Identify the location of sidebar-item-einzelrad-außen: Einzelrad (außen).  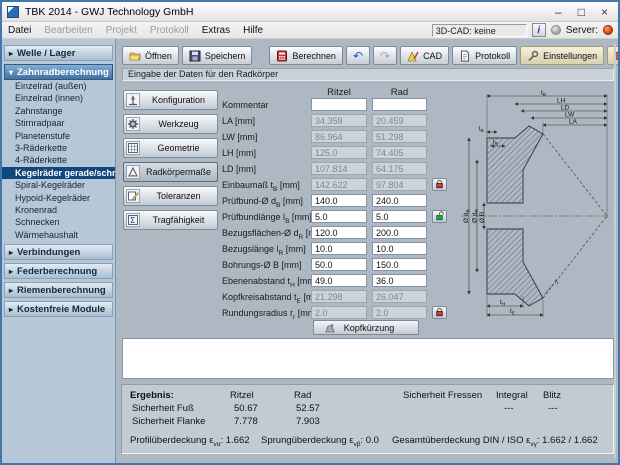
(58, 86).